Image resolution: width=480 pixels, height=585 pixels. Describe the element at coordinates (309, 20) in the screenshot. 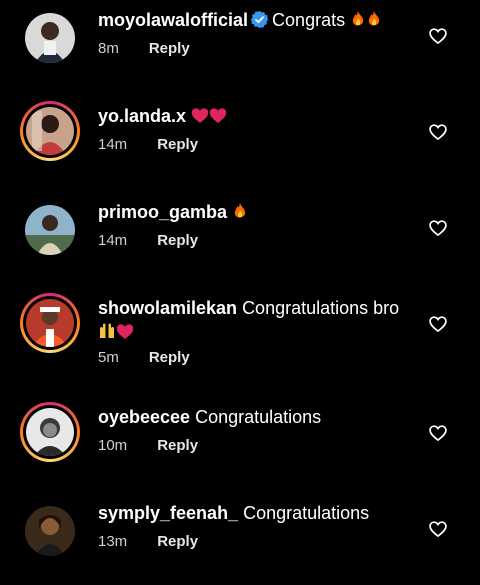

I see `comment-message: Congrats` at that location.